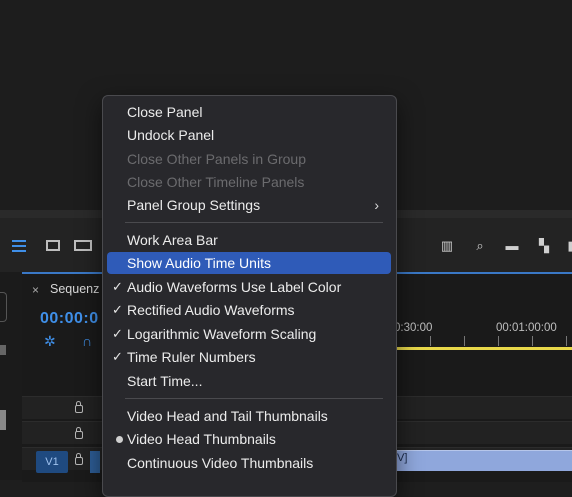  Describe the element at coordinates (171, 135) in the screenshot. I see `menu-item-label: Undock Panel` at that location.